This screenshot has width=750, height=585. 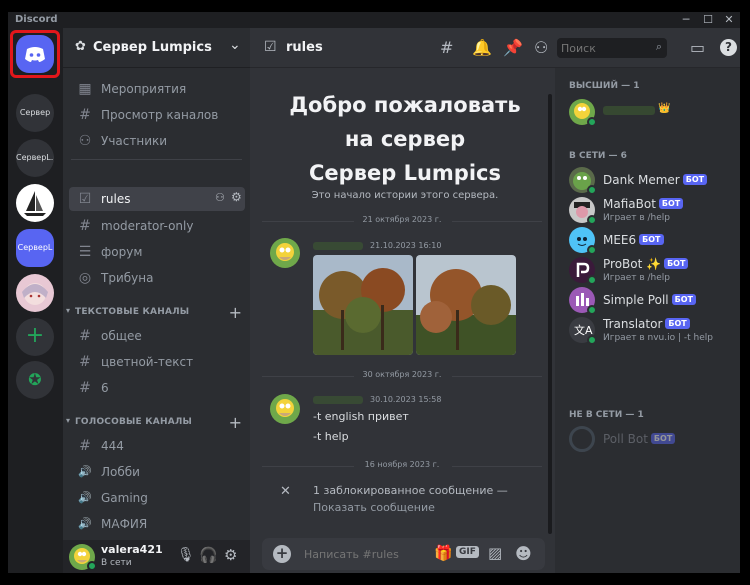 I want to click on member-dank-memer: Dank MemerБОТ, so click(x=648, y=181).